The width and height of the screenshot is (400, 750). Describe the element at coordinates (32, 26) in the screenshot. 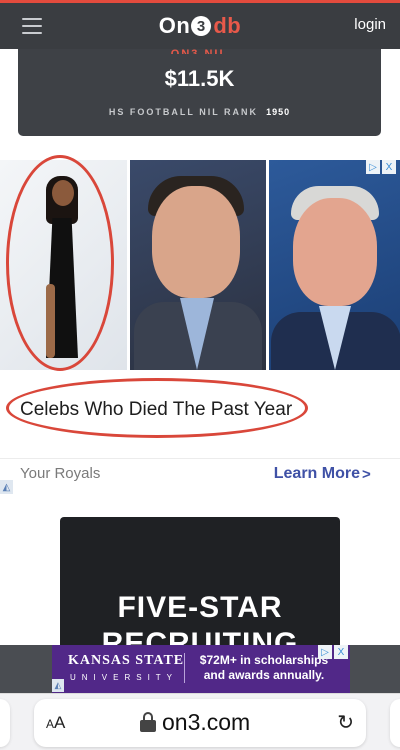

I see `hamburger-menu-icon` at that location.